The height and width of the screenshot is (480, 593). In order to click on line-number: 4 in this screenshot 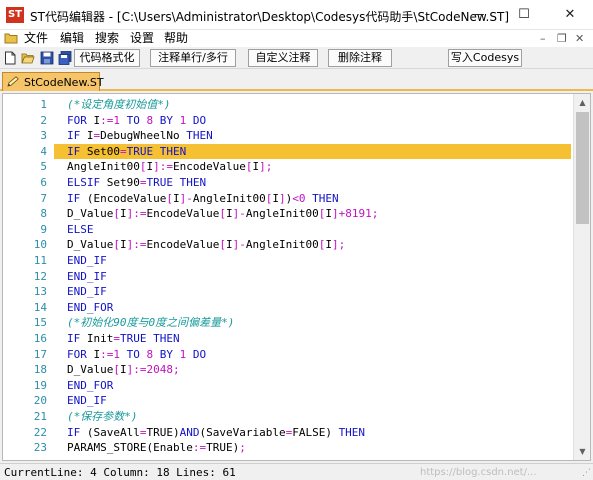, I will do `click(43, 151)`.